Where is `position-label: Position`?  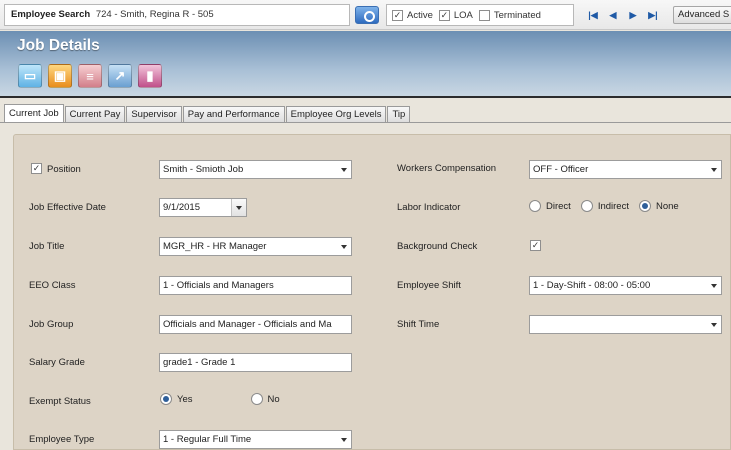
position-label: Position is located at coordinates (64, 169).